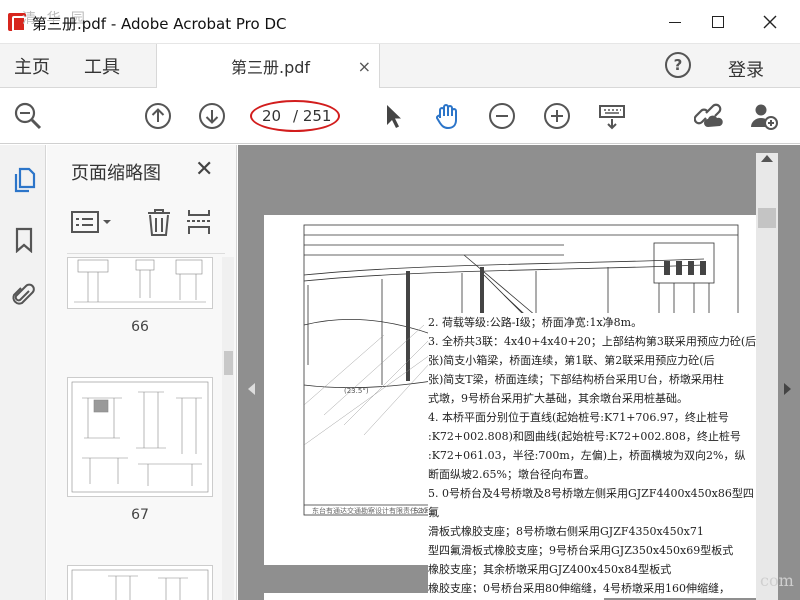 The image size is (800, 600). What do you see at coordinates (32, 66) in the screenshot?
I see `tab-home: 主页` at bounding box center [32, 66].